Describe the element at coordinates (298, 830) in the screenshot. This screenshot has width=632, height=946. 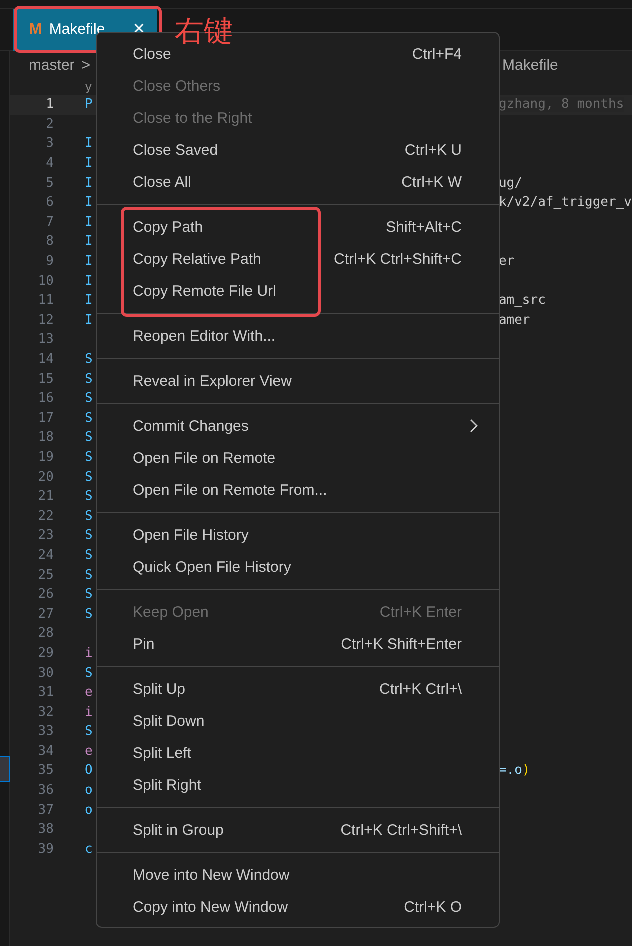
I see `menu-item: Split in Group Ctrl+K Ctrl+Shift+\` at that location.